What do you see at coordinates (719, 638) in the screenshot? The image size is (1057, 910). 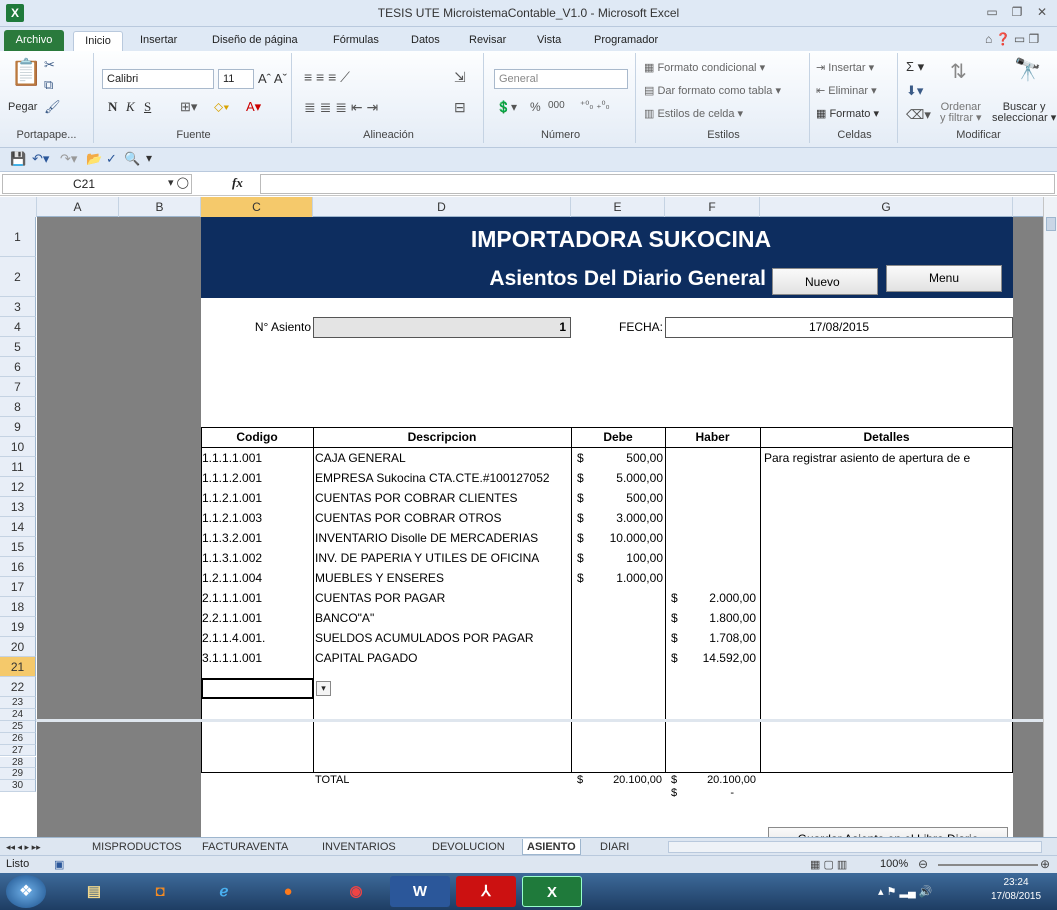 I see `entry-haber: 1.708,00` at bounding box center [719, 638].